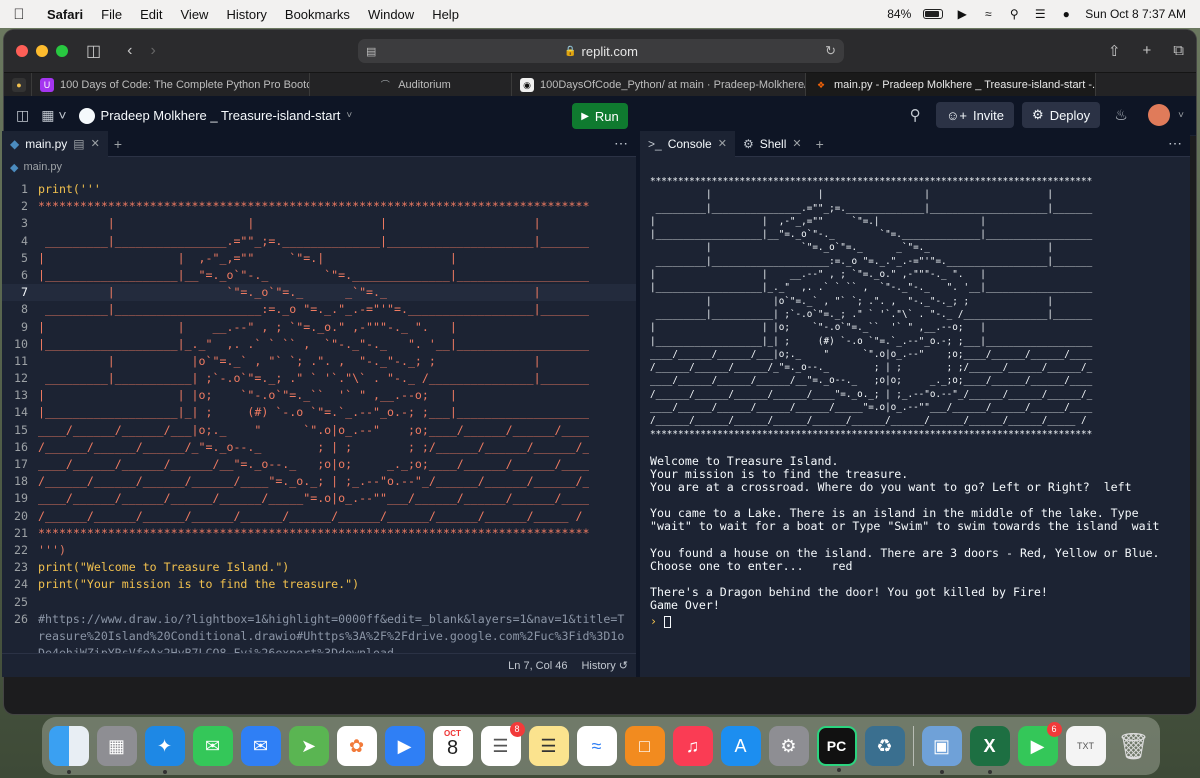  Describe the element at coordinates (116, 746) in the screenshot. I see `launchpad-icon: ▦` at that location.